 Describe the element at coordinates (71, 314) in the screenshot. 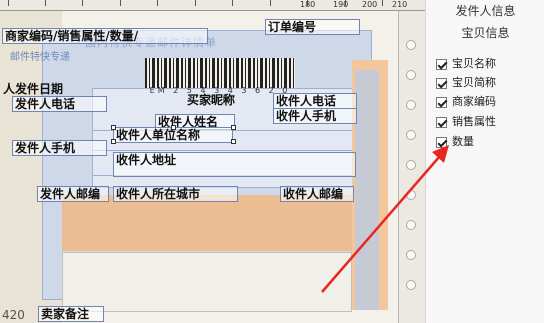

I see `field-seller-note: 卖家备注` at that location.